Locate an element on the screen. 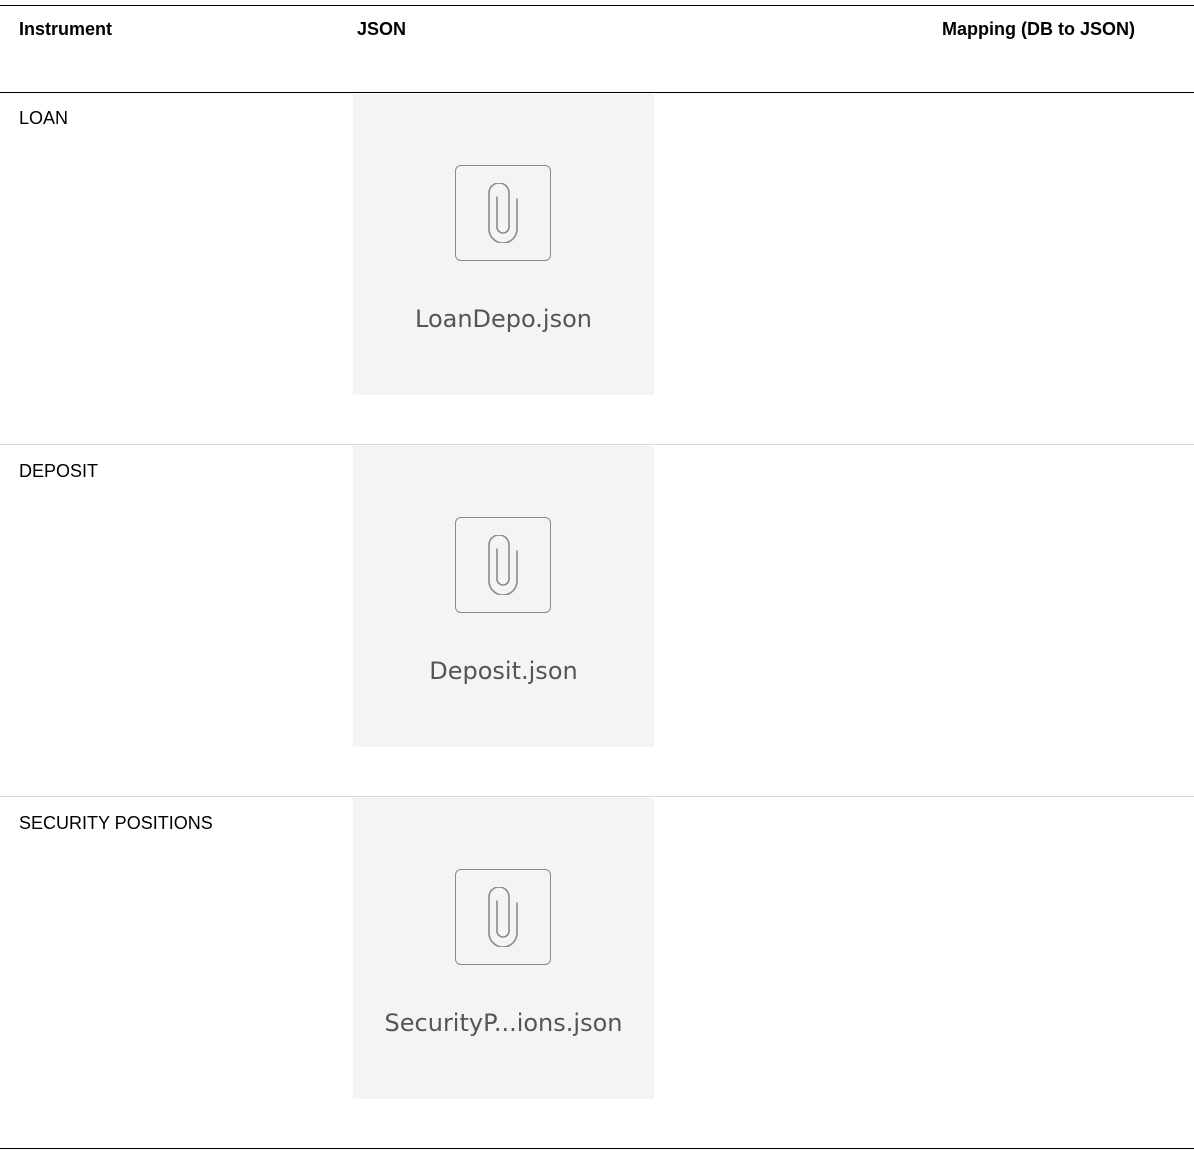 The image size is (1194, 1150). header-rule is located at coordinates (597, 92).